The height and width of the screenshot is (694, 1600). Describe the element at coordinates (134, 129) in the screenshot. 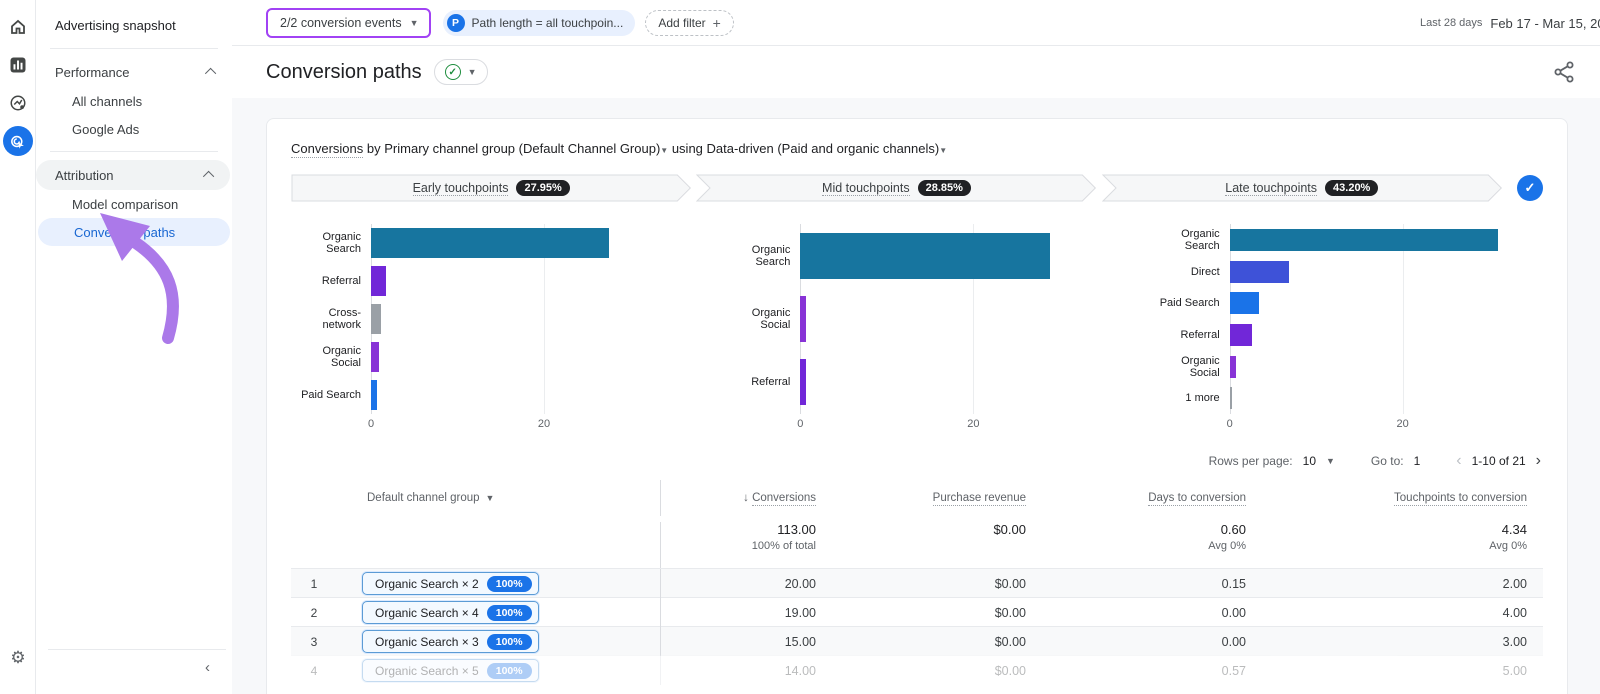

I see `sidebar-item-google-ads: Google Ads` at that location.